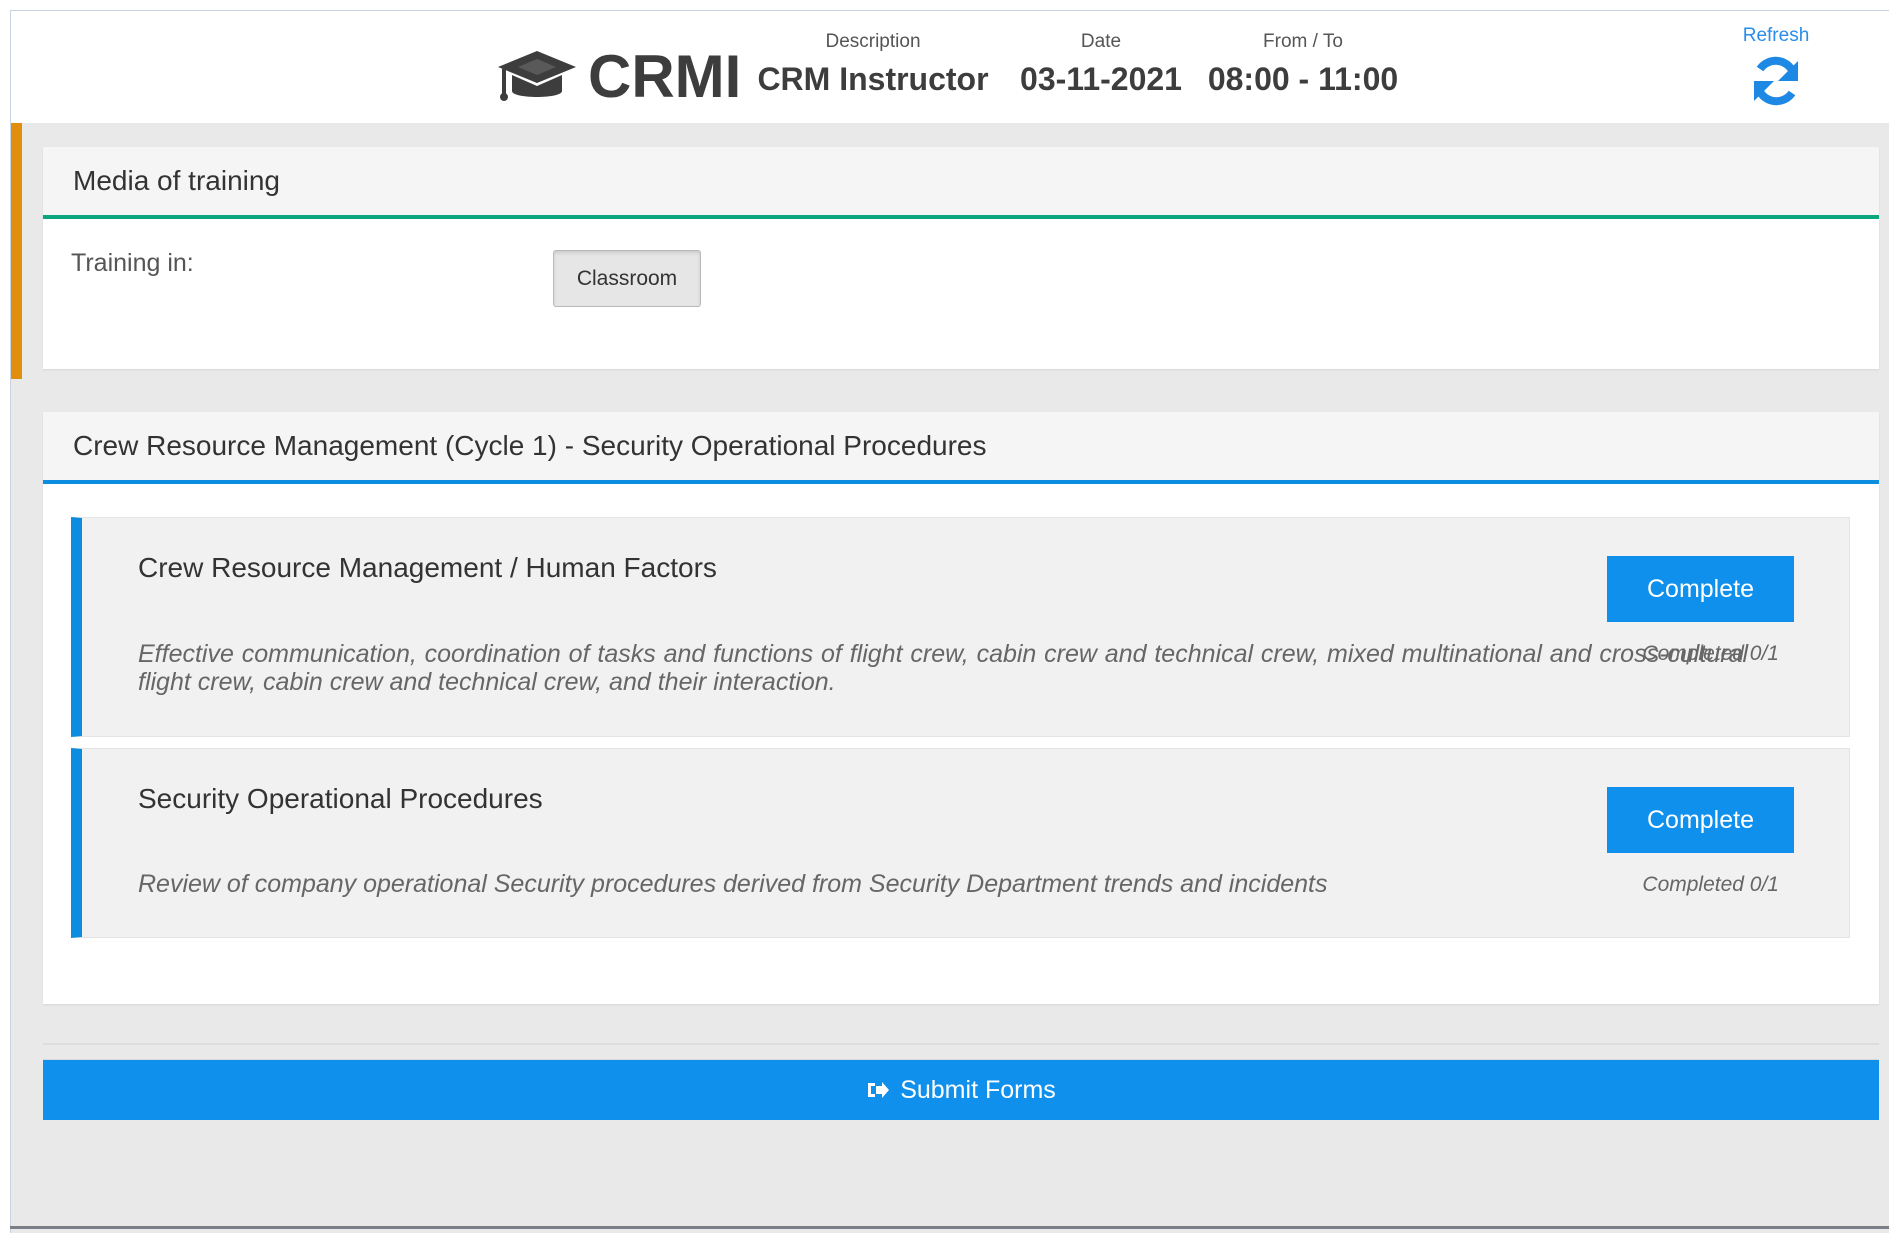 This screenshot has height=1233, width=1889. I want to click on time-block: From / To 08:00 - 11:00, so click(1303, 65).